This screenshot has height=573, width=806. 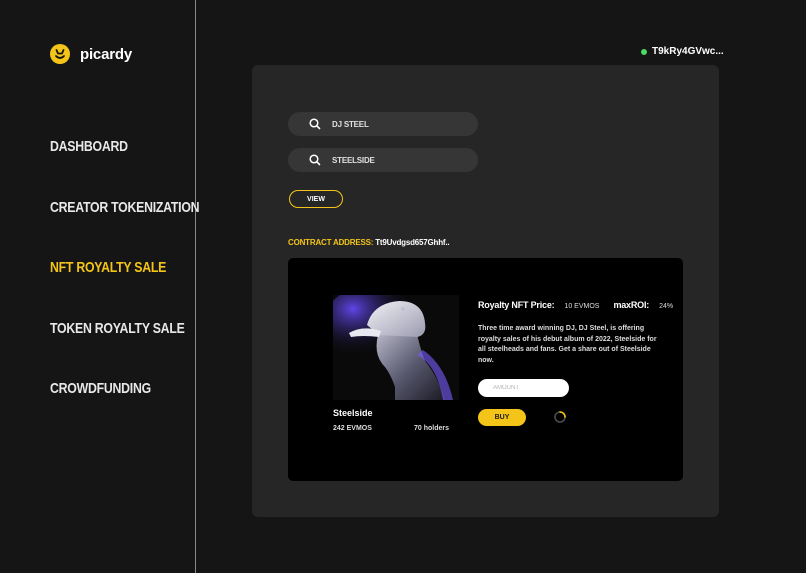 What do you see at coordinates (397, 160) in the screenshot?
I see `title-search-input` at bounding box center [397, 160].